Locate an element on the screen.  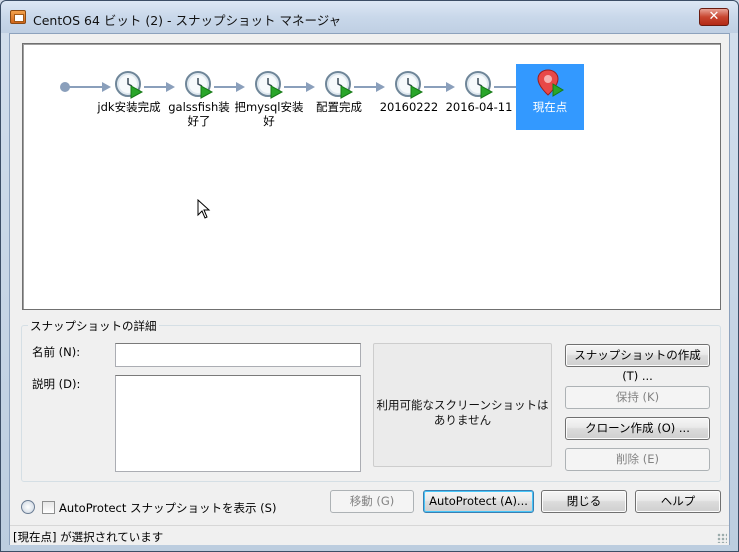
current-state-node: 現在点 is located at coordinates (550, 97).